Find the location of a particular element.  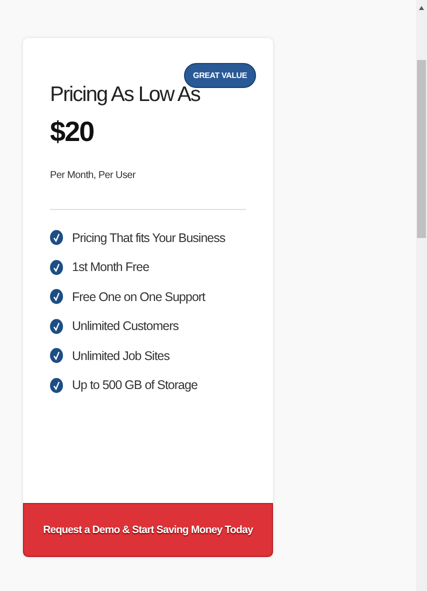

scroll-up-icon is located at coordinates (421, 8).